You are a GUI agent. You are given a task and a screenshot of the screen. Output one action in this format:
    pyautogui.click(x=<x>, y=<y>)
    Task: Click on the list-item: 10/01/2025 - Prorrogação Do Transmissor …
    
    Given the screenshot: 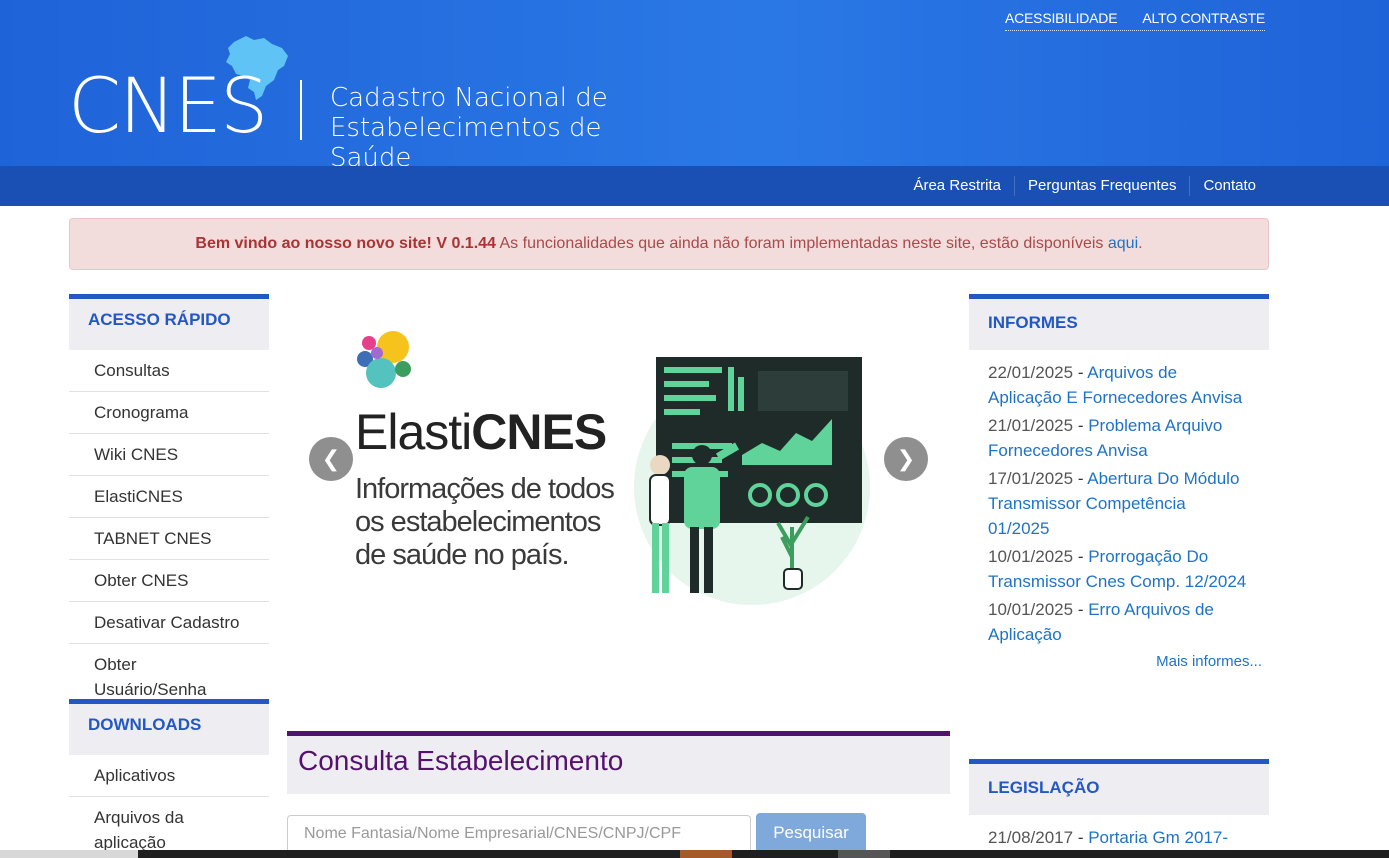 What is the action you would take?
    pyautogui.click(x=1117, y=569)
    